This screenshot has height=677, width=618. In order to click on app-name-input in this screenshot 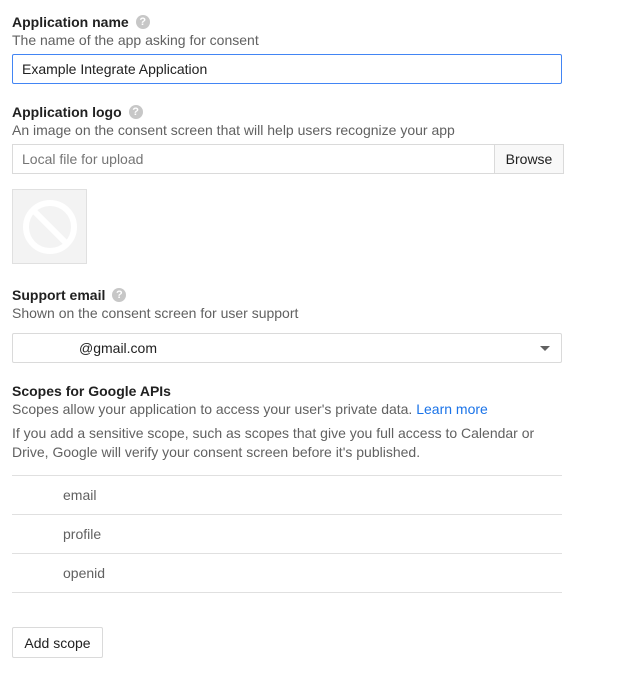, I will do `click(287, 69)`.